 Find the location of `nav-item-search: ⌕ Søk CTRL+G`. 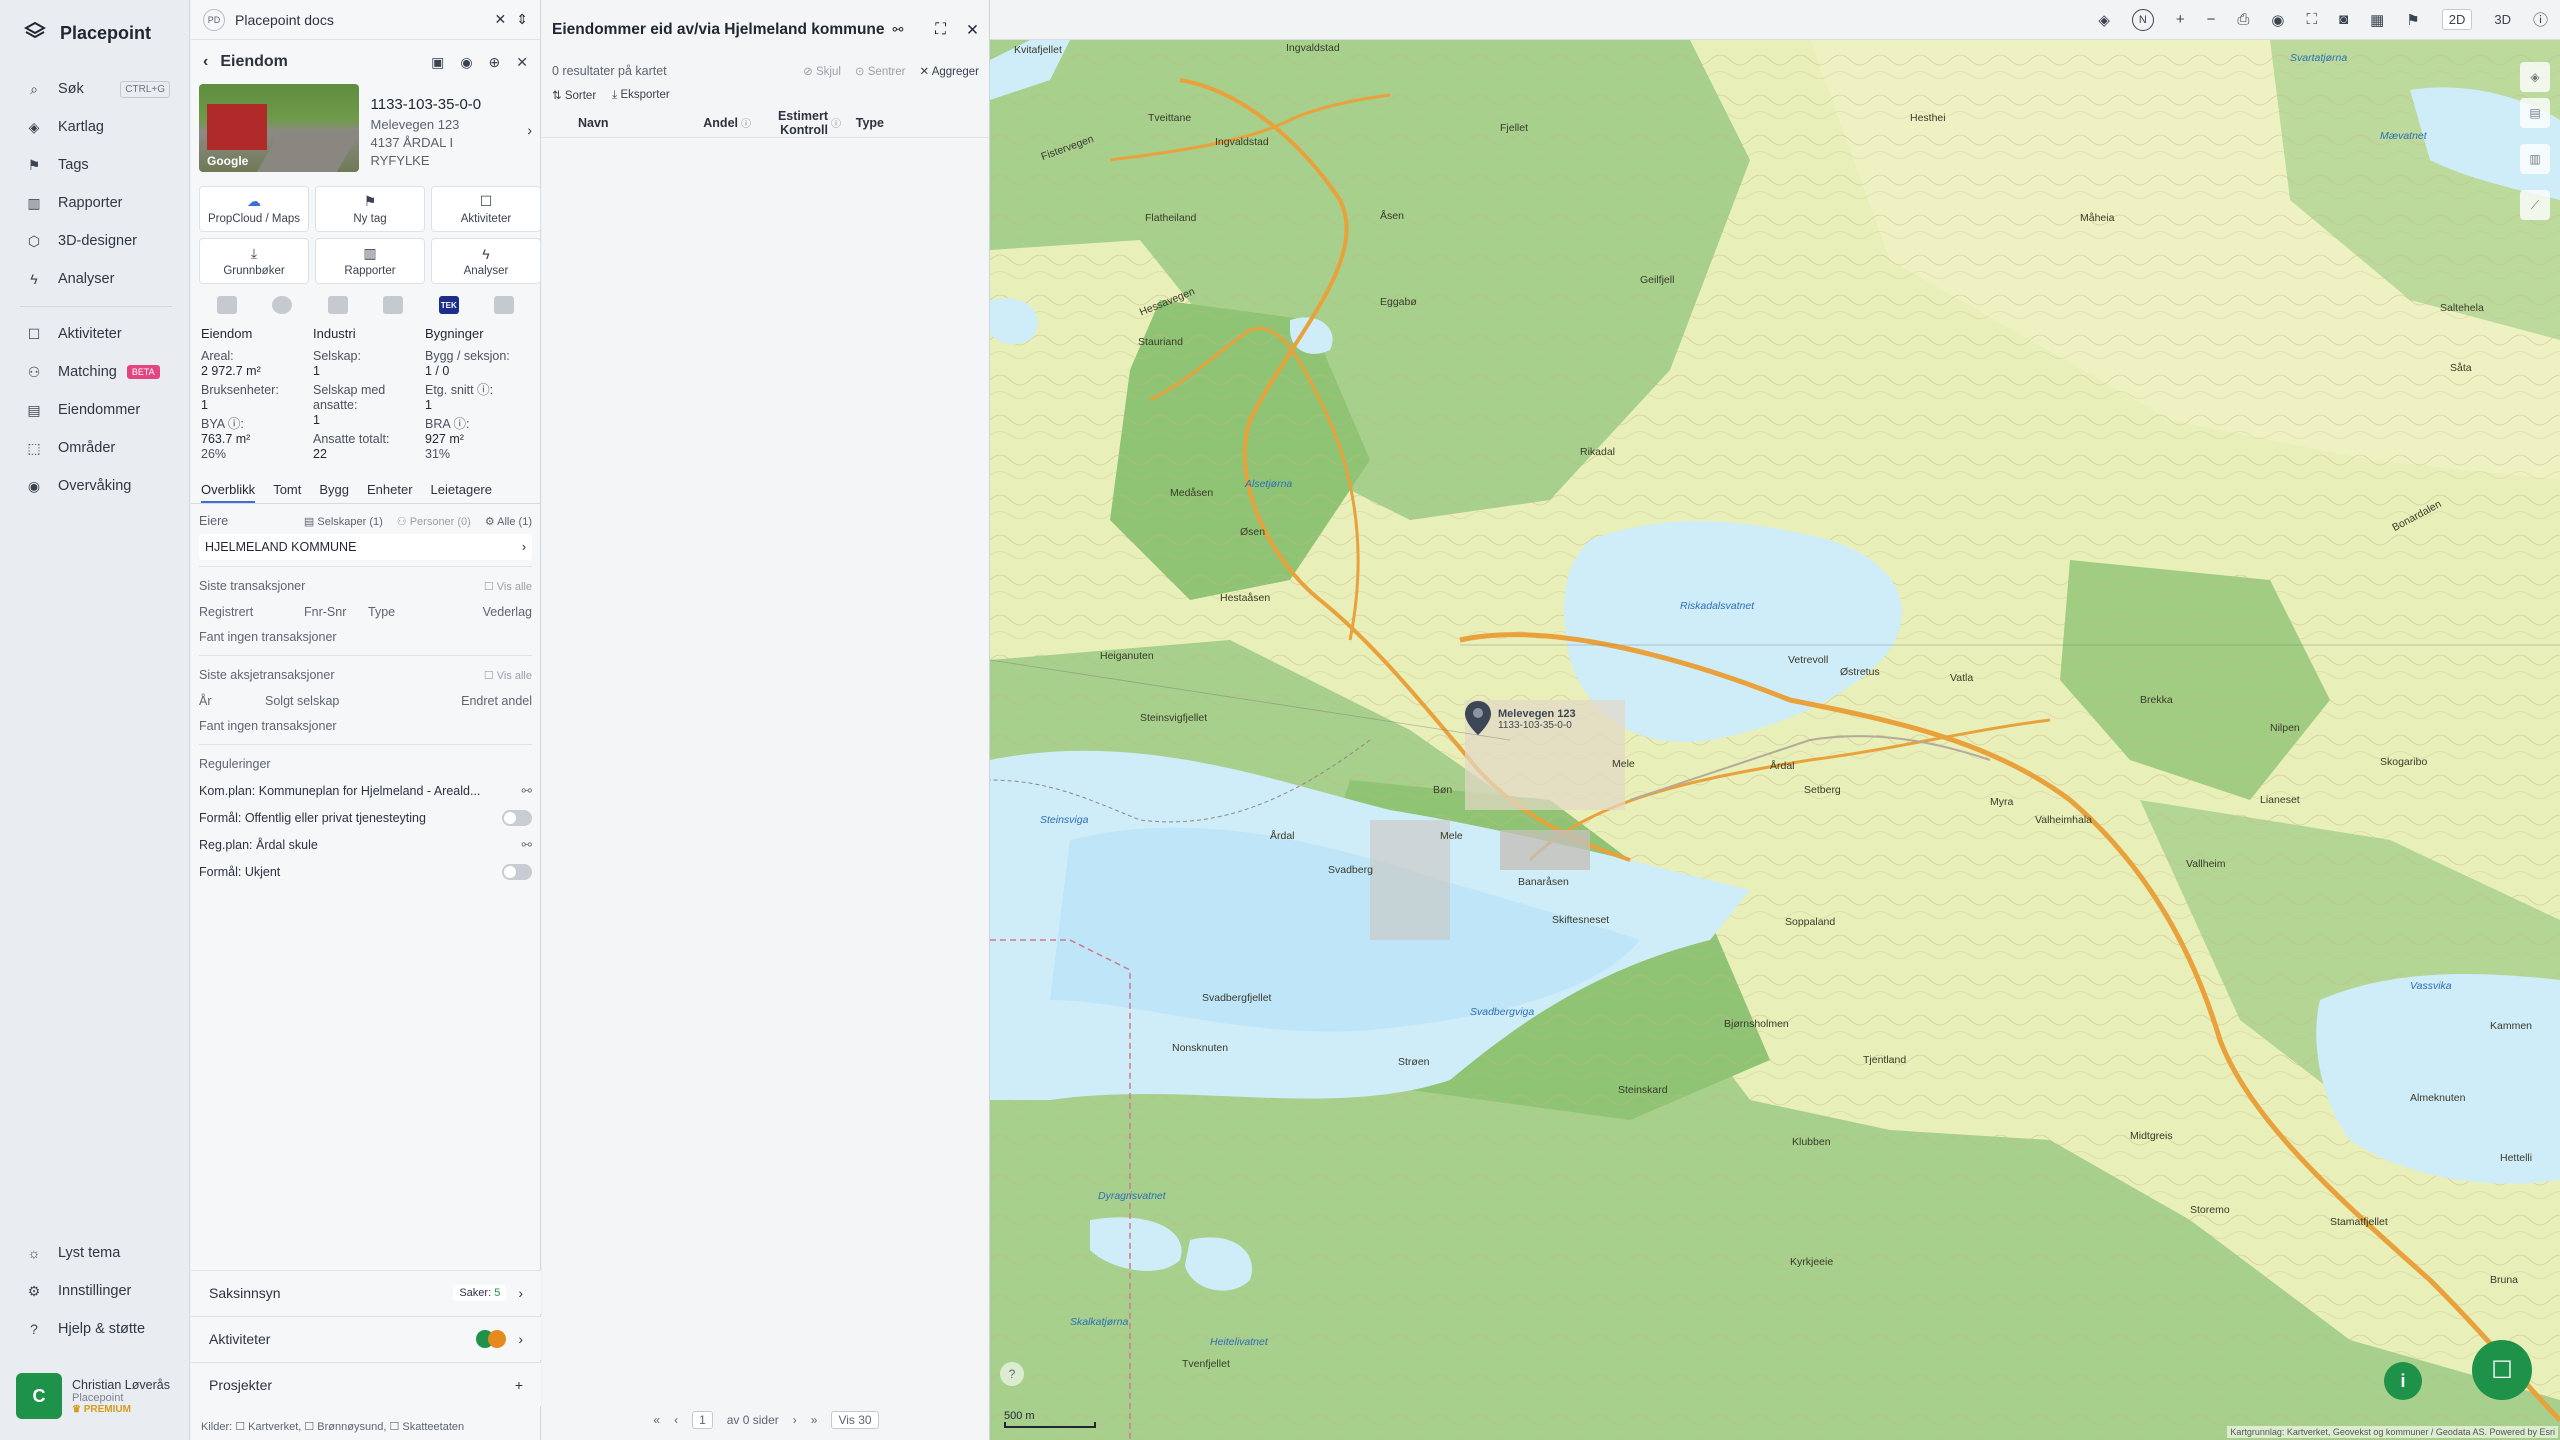

nav-item-search: ⌕ Søk CTRL+G is located at coordinates (96, 89).